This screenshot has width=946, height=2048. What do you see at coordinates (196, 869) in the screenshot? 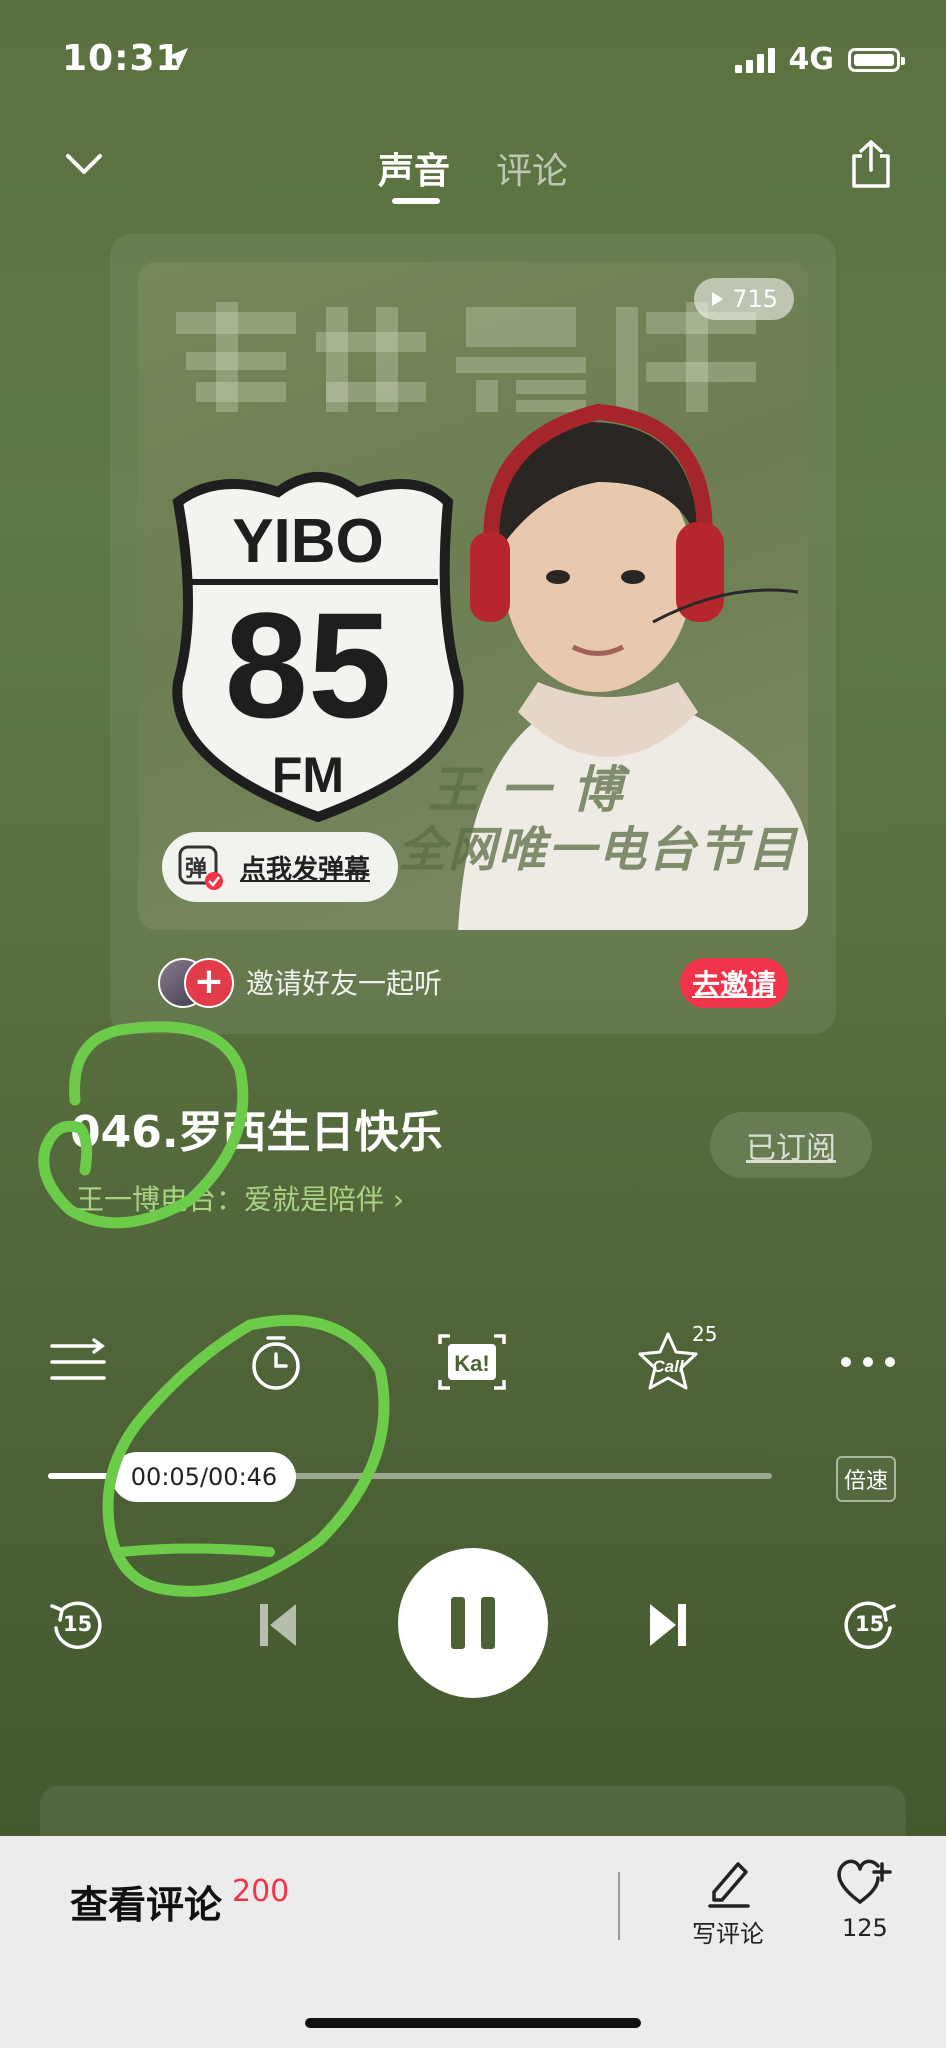
I see `danmu-icon-char: 弹` at bounding box center [196, 869].